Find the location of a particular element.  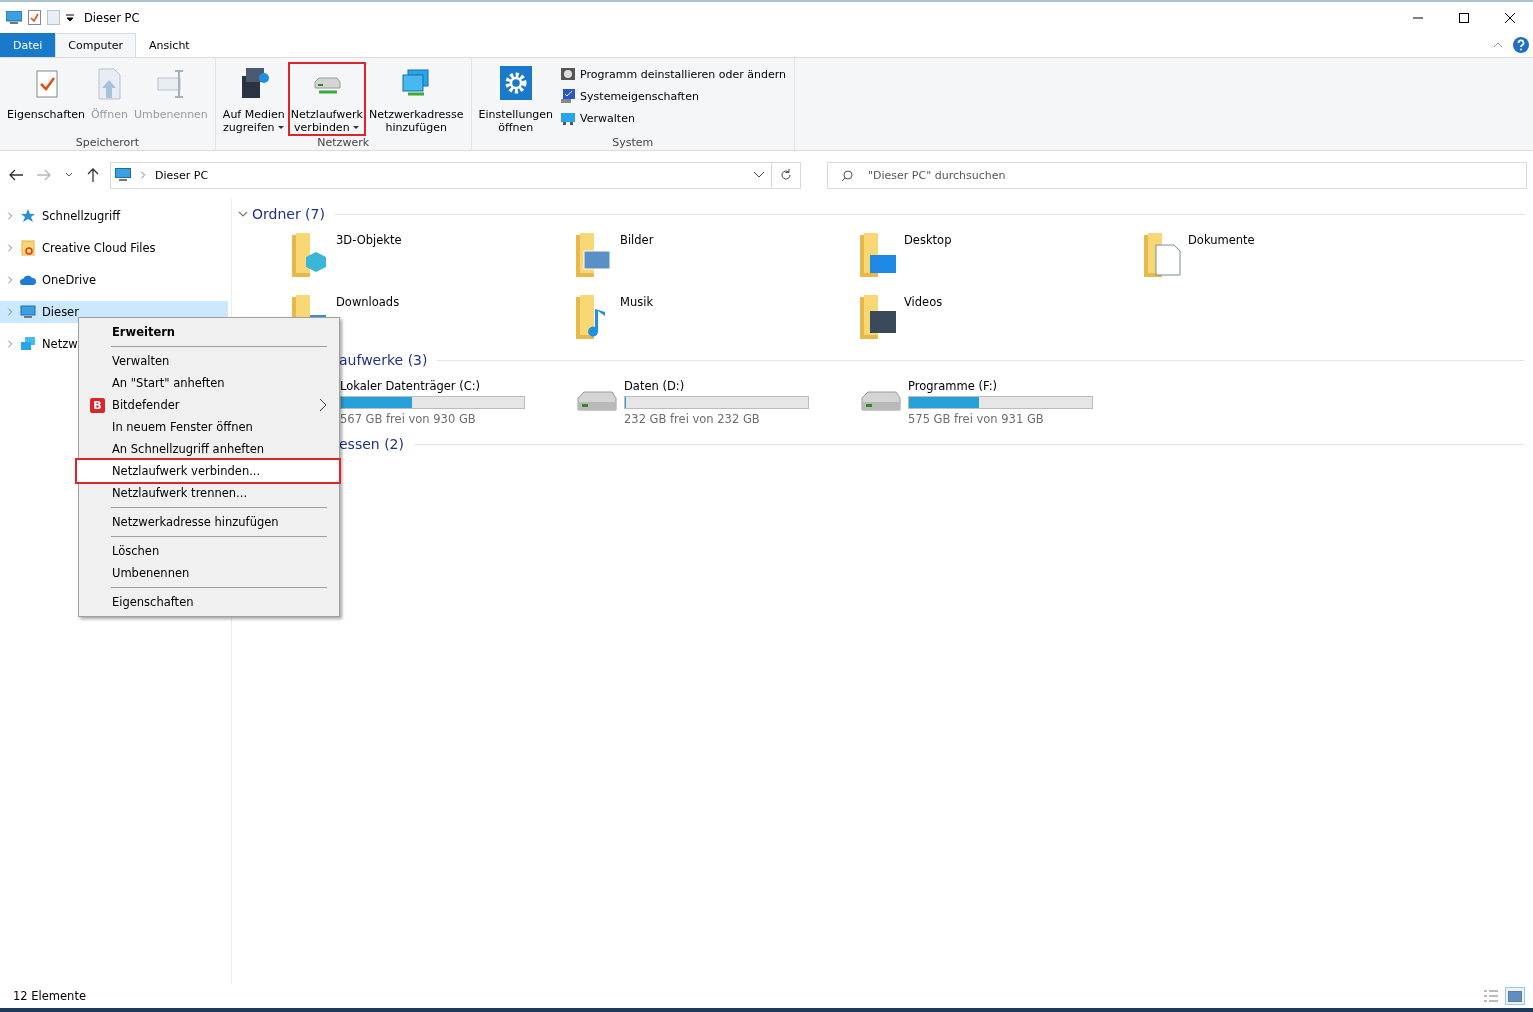

group-label: Speicherort is located at coordinates (107, 143).